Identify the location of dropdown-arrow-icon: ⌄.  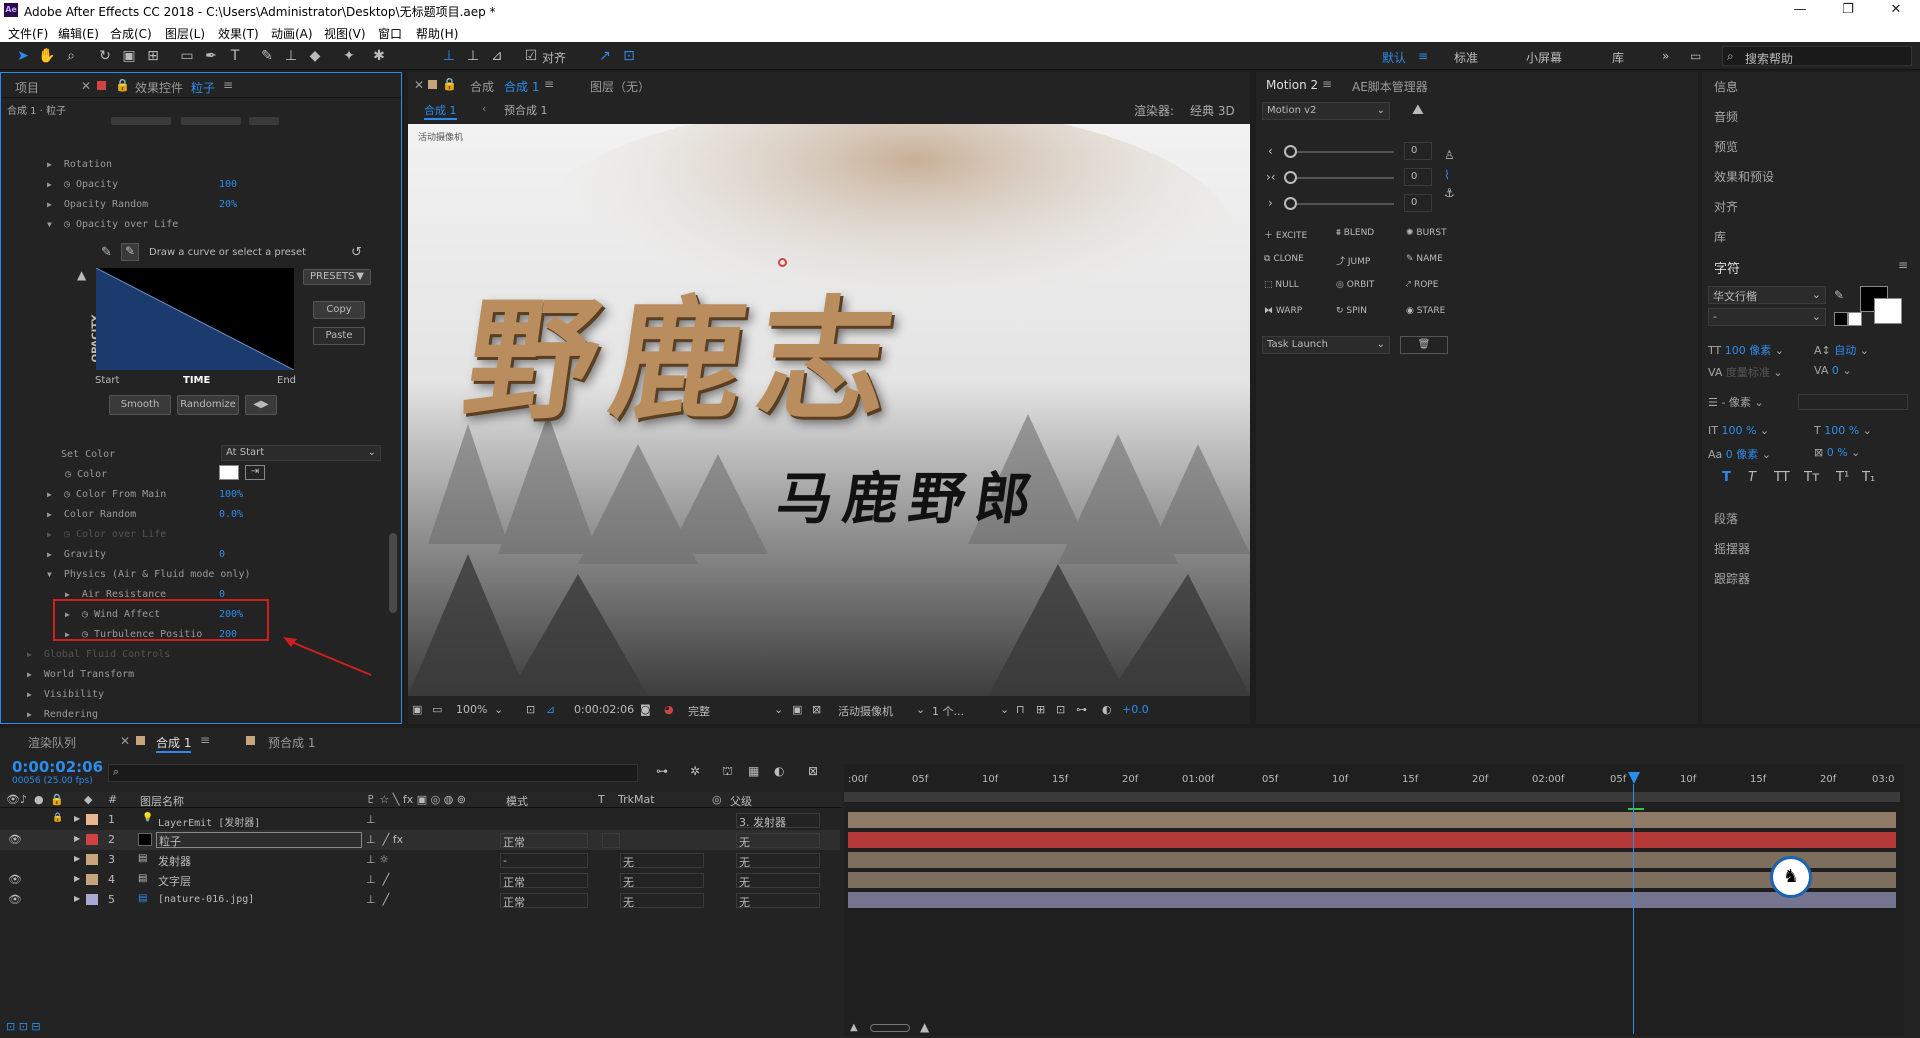
(1004, 709).